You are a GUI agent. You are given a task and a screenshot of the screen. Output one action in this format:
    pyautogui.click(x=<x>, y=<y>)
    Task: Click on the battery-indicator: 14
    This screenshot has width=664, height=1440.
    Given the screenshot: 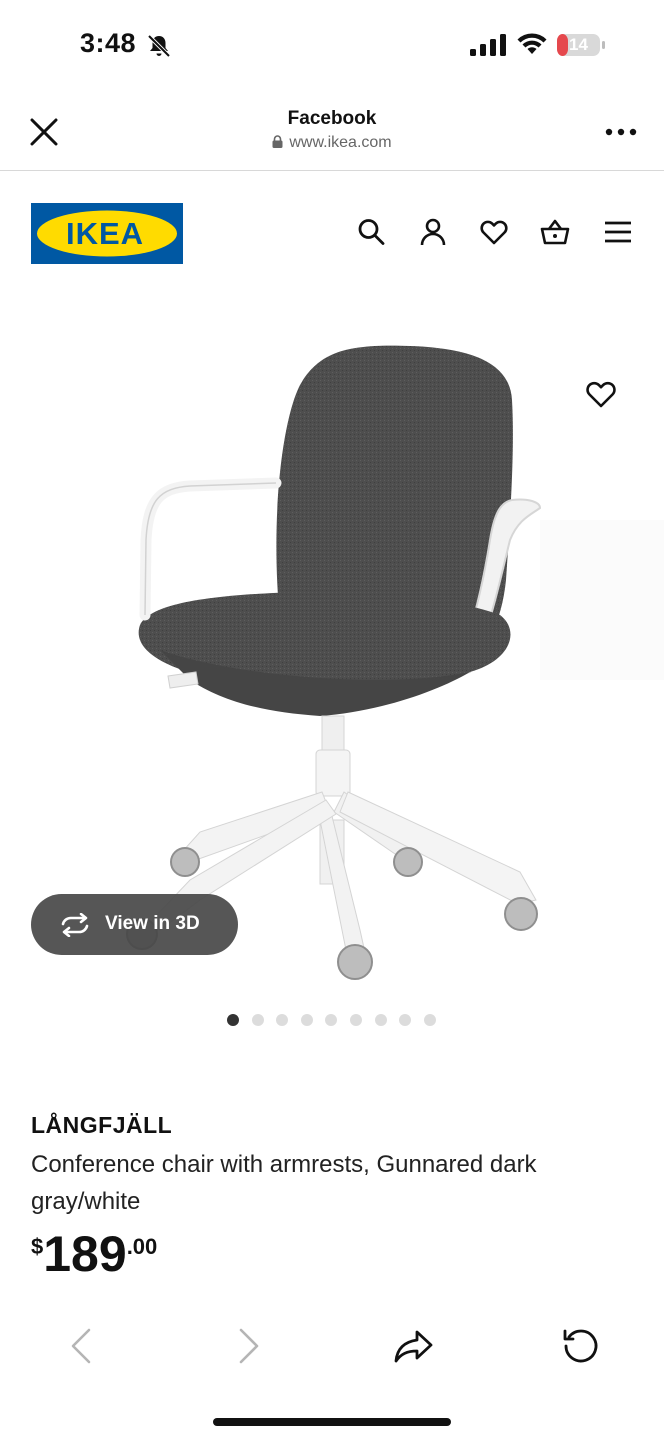 What is the action you would take?
    pyautogui.click(x=581, y=45)
    